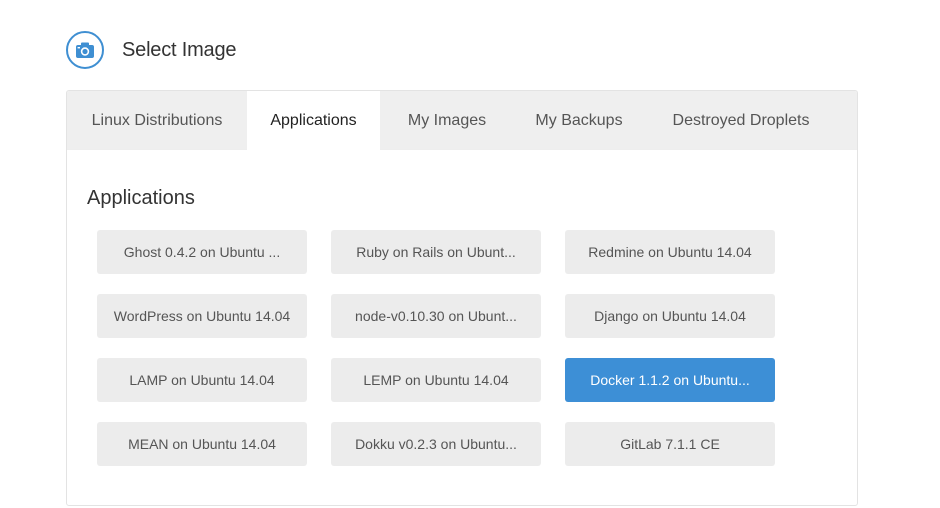 The height and width of the screenshot is (508, 940). I want to click on section-title: Applications, so click(141, 198).